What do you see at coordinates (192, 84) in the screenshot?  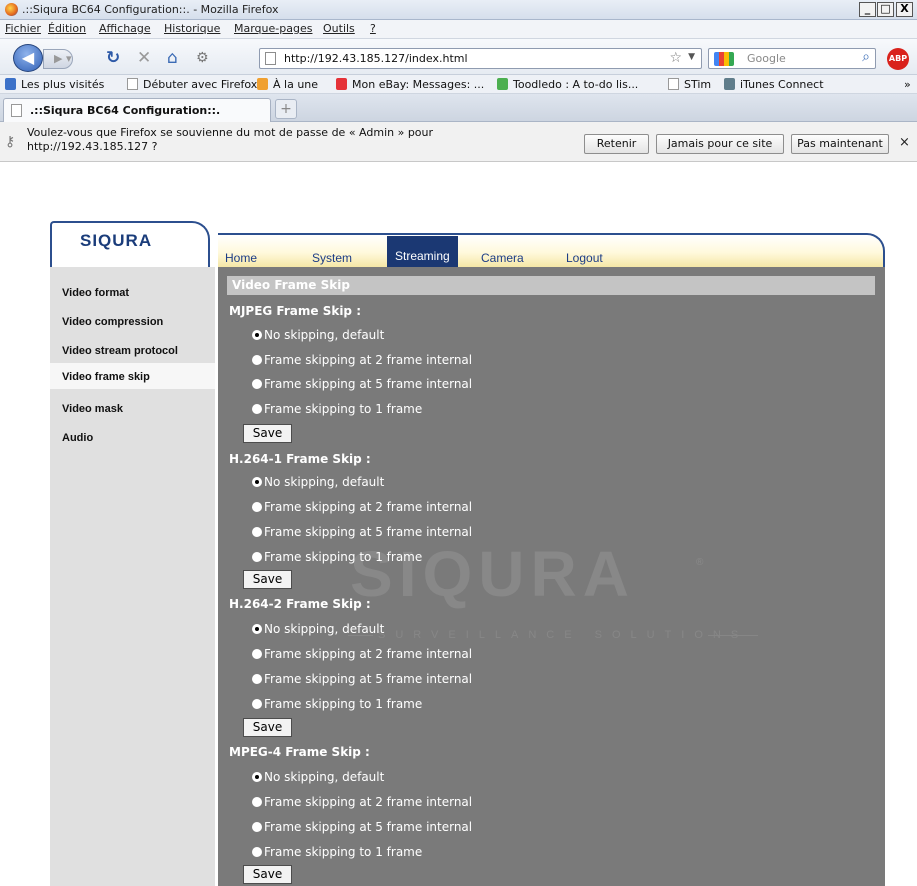 I see `bookmark-item: Débuter avec Firefox` at bounding box center [192, 84].